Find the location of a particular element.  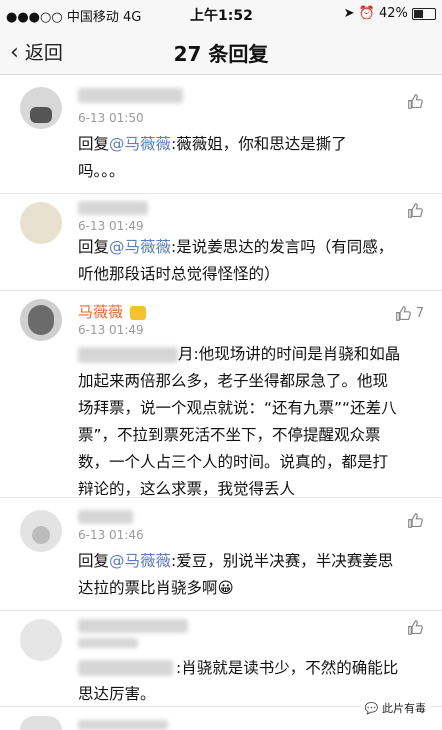

comment-text: 回复@马薇薇:爱豆，别说半决赛，半决赛姜思 达拉的票比肖骁多啊😀 is located at coordinates (253, 575).